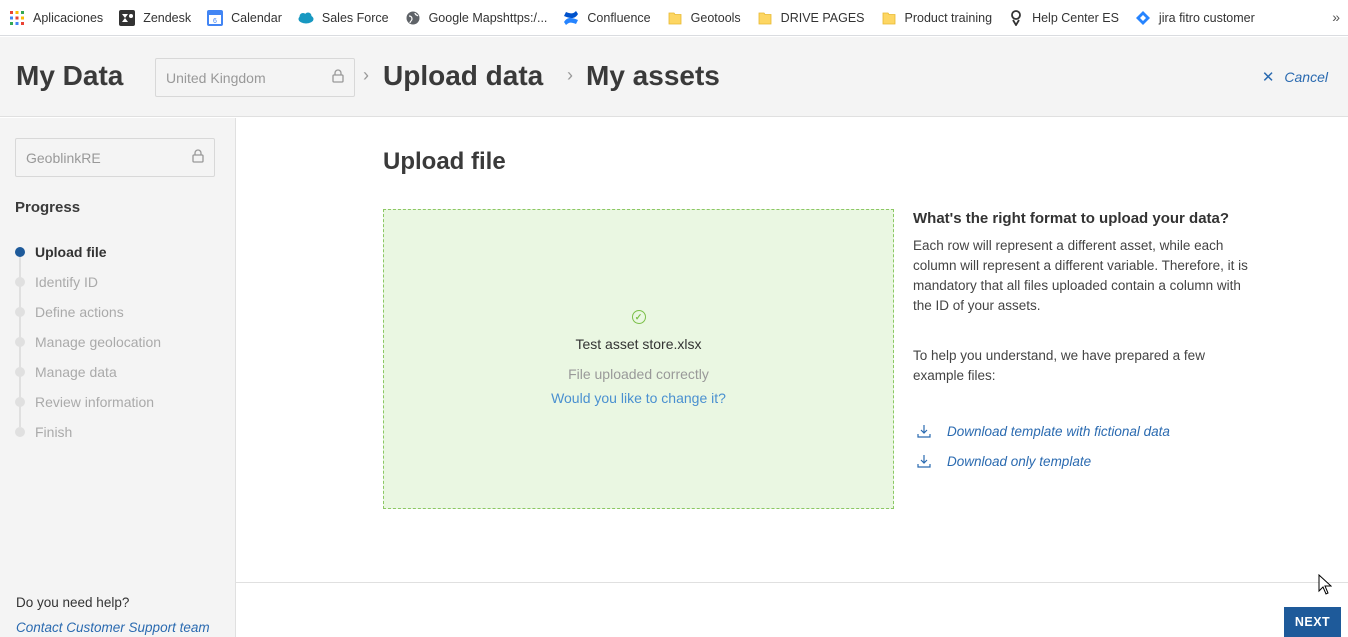  I want to click on upload-status: File uploaded correctly, so click(638, 374).